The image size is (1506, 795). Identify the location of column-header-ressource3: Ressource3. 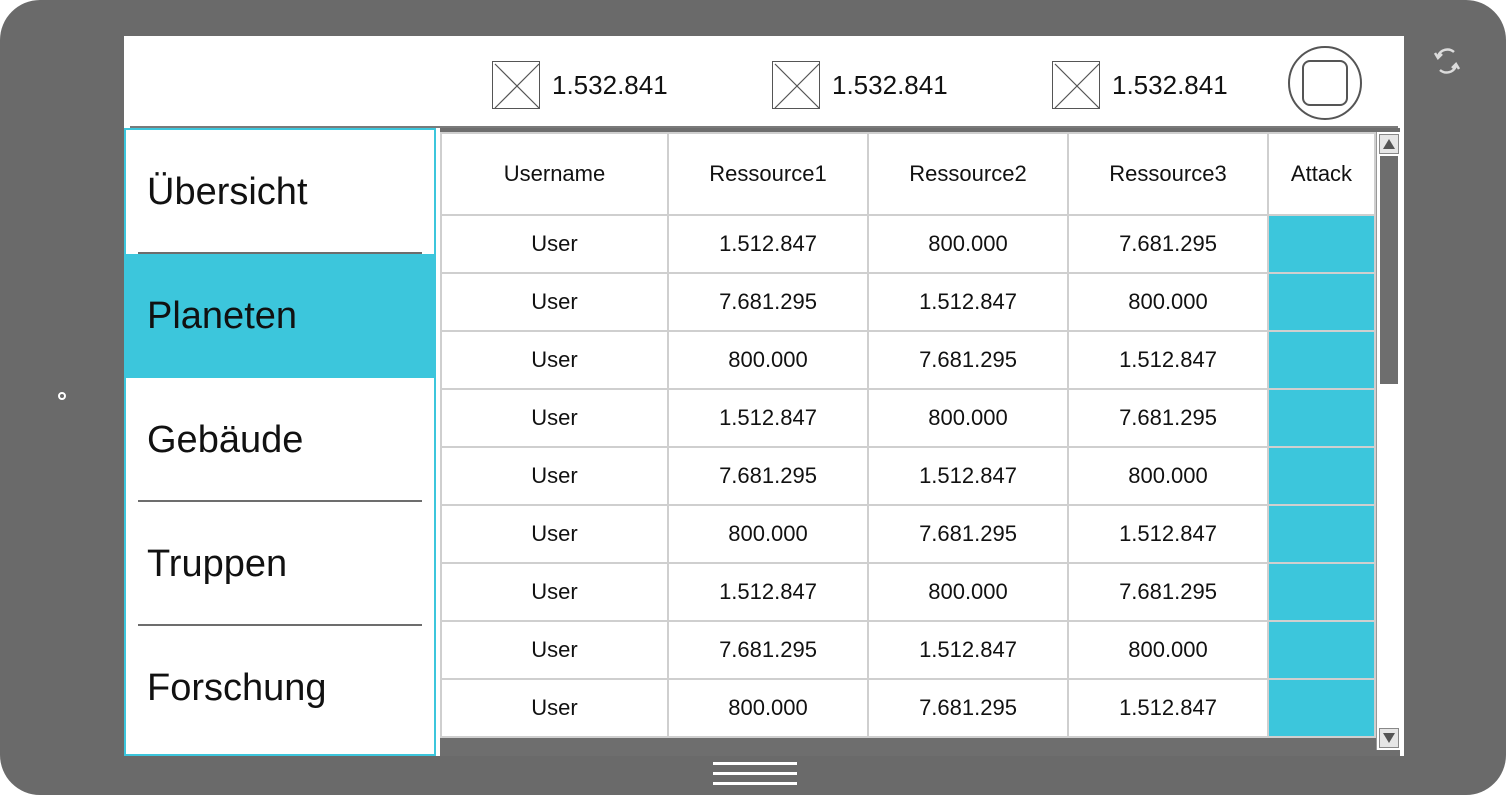
(1168, 174).